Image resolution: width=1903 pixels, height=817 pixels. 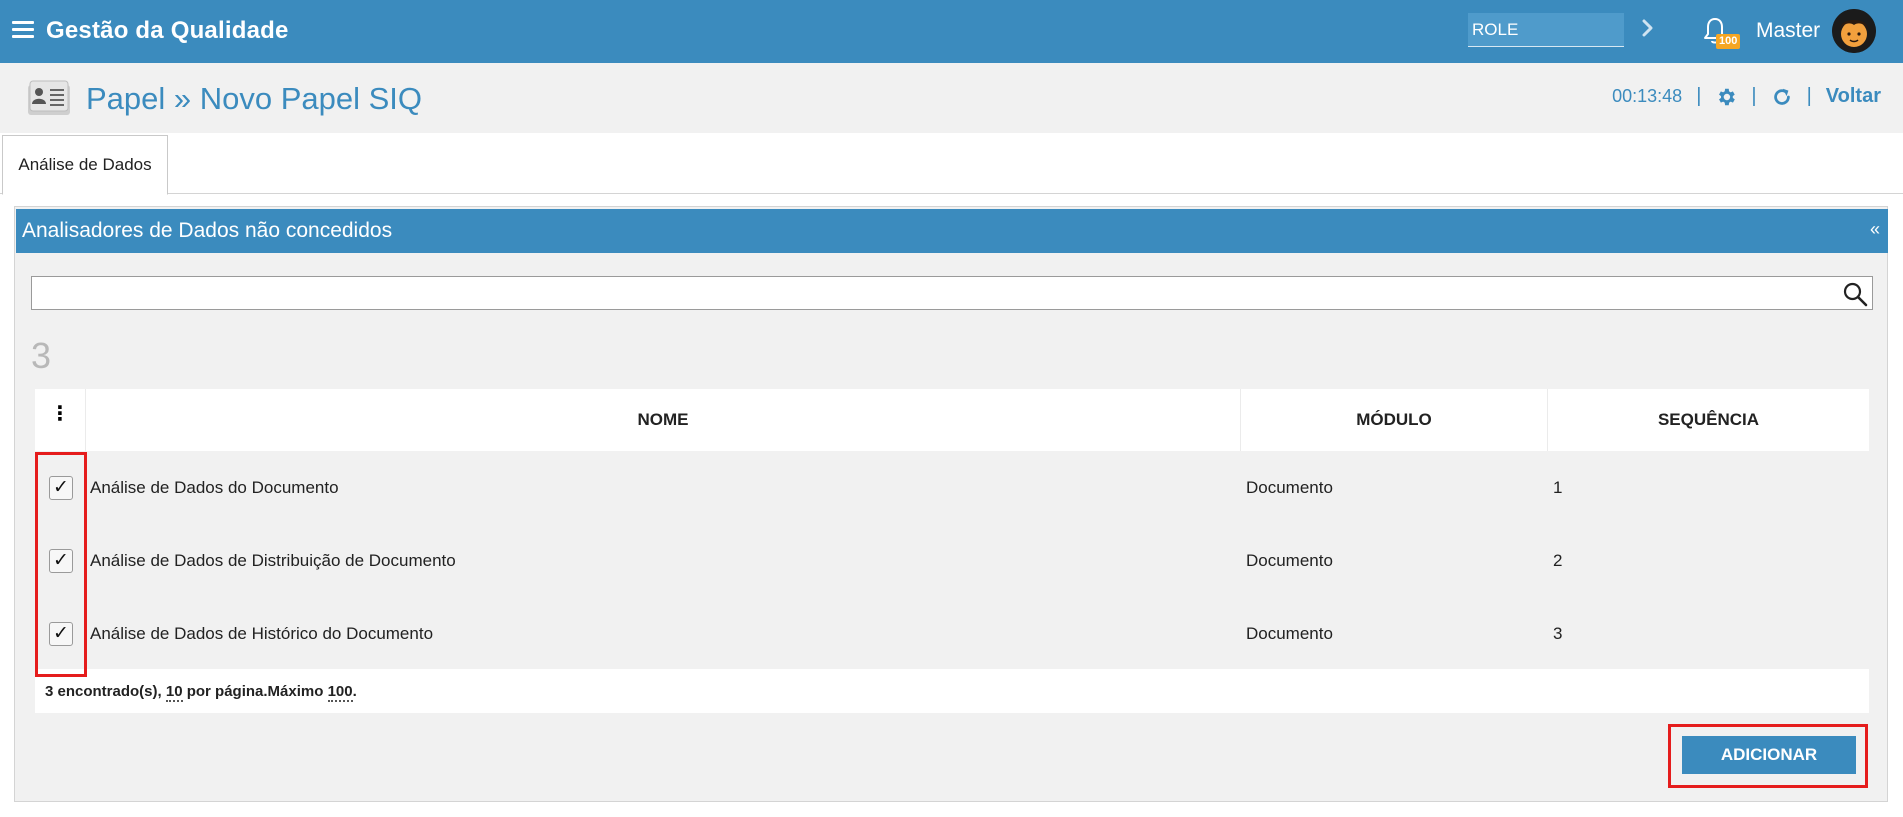 I want to click on max-select: 100, so click(x=340, y=692).